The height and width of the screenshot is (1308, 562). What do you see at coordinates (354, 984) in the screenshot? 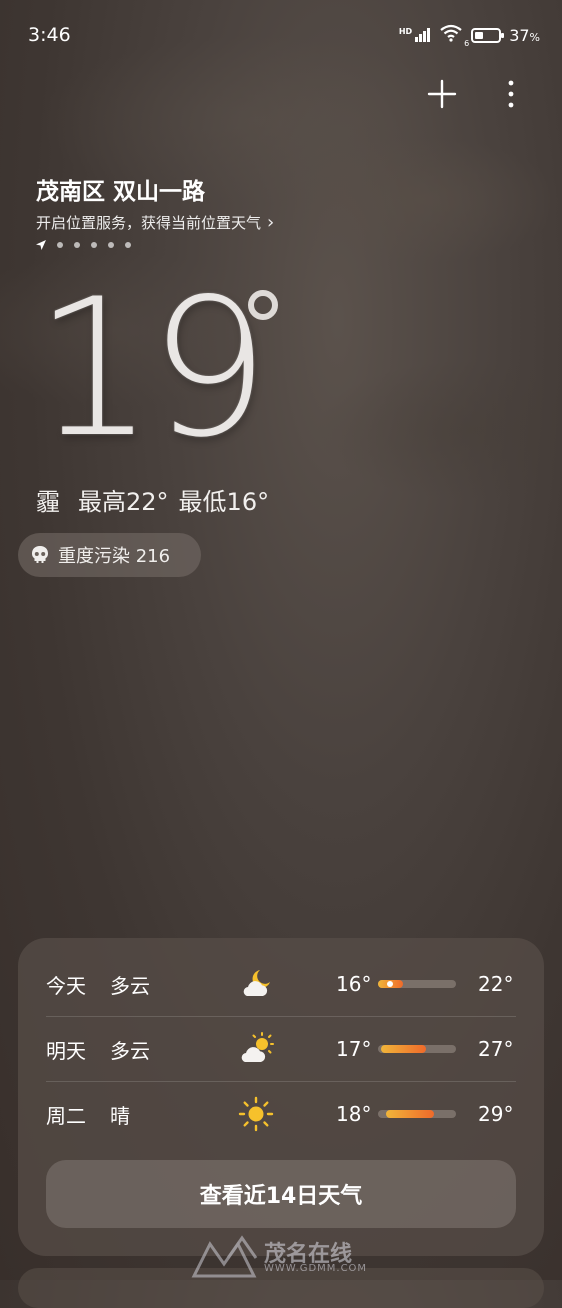
I see `forecast-low: 16°` at bounding box center [354, 984].